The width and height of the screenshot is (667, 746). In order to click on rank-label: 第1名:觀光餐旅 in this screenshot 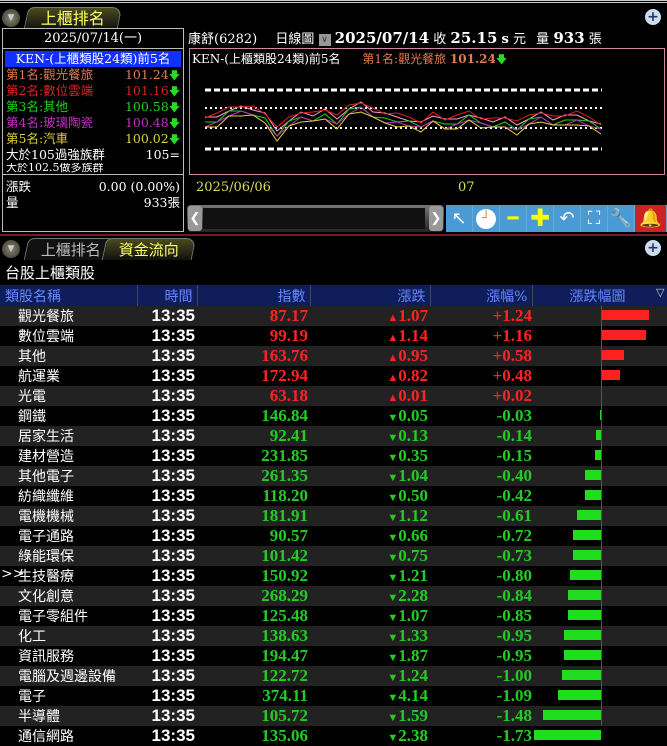, I will do `click(50, 74)`.